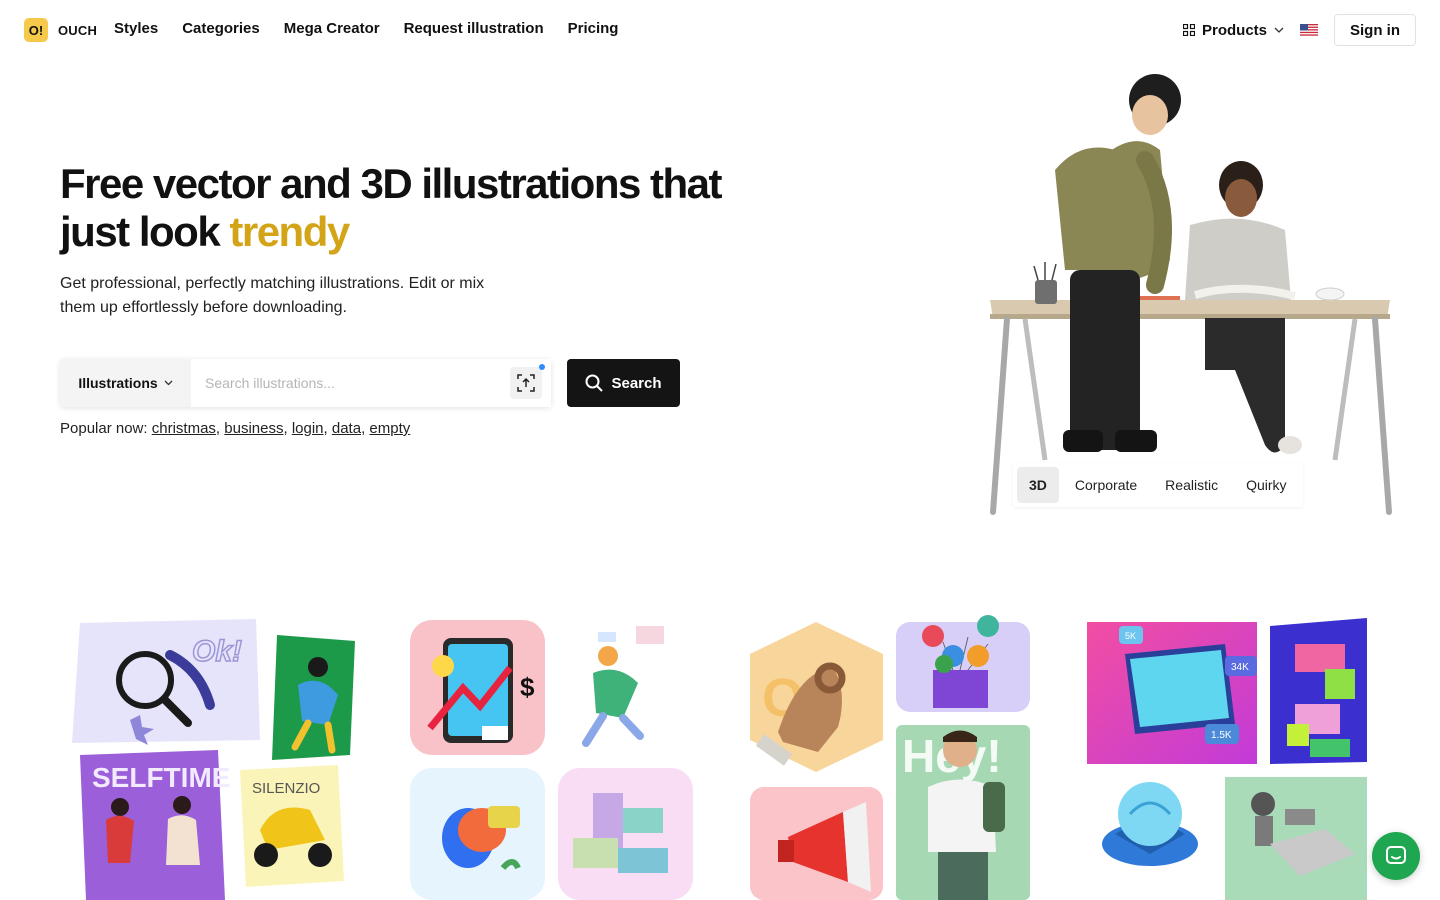 The height and width of the screenshot is (900, 1440). I want to click on style-tab-corporate: Corporate, so click(1106, 485).